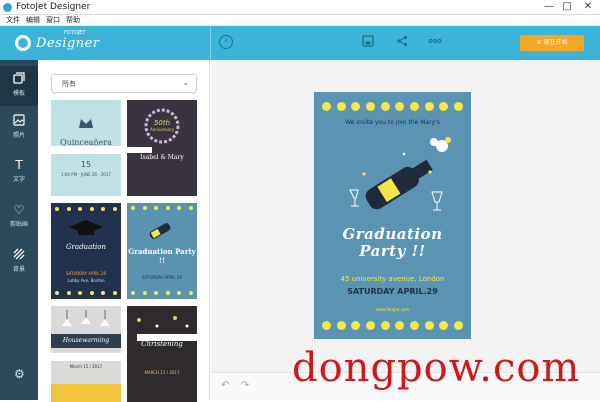  I want to click on poster-dots-top, so click(392, 106).